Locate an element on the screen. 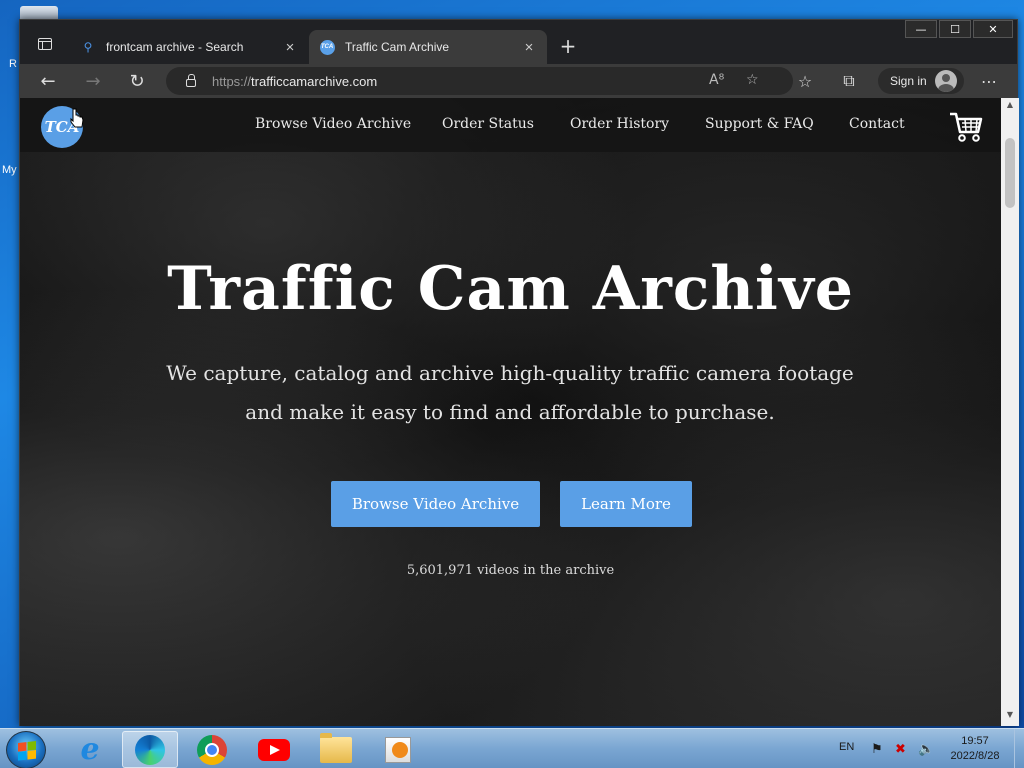 The height and width of the screenshot is (768, 1024). nav-browse-video-archive: Browse Video Archive is located at coordinates (333, 124).